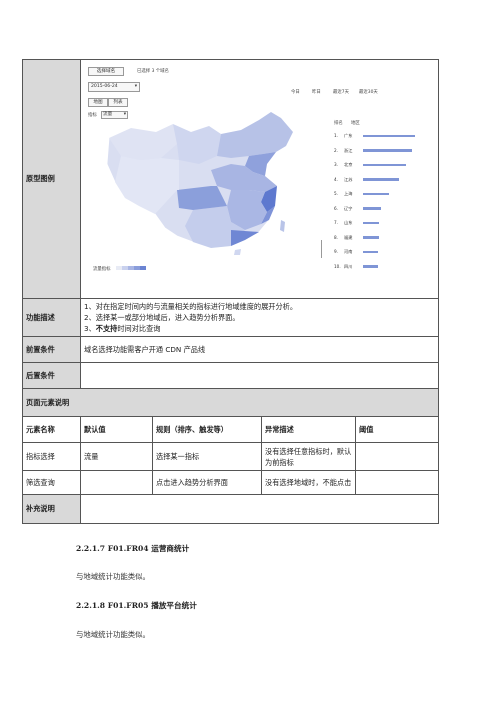 The width and height of the screenshot is (500, 707). Describe the element at coordinates (51, 429) in the screenshot. I see `col-element-name: 元素名称` at that location.